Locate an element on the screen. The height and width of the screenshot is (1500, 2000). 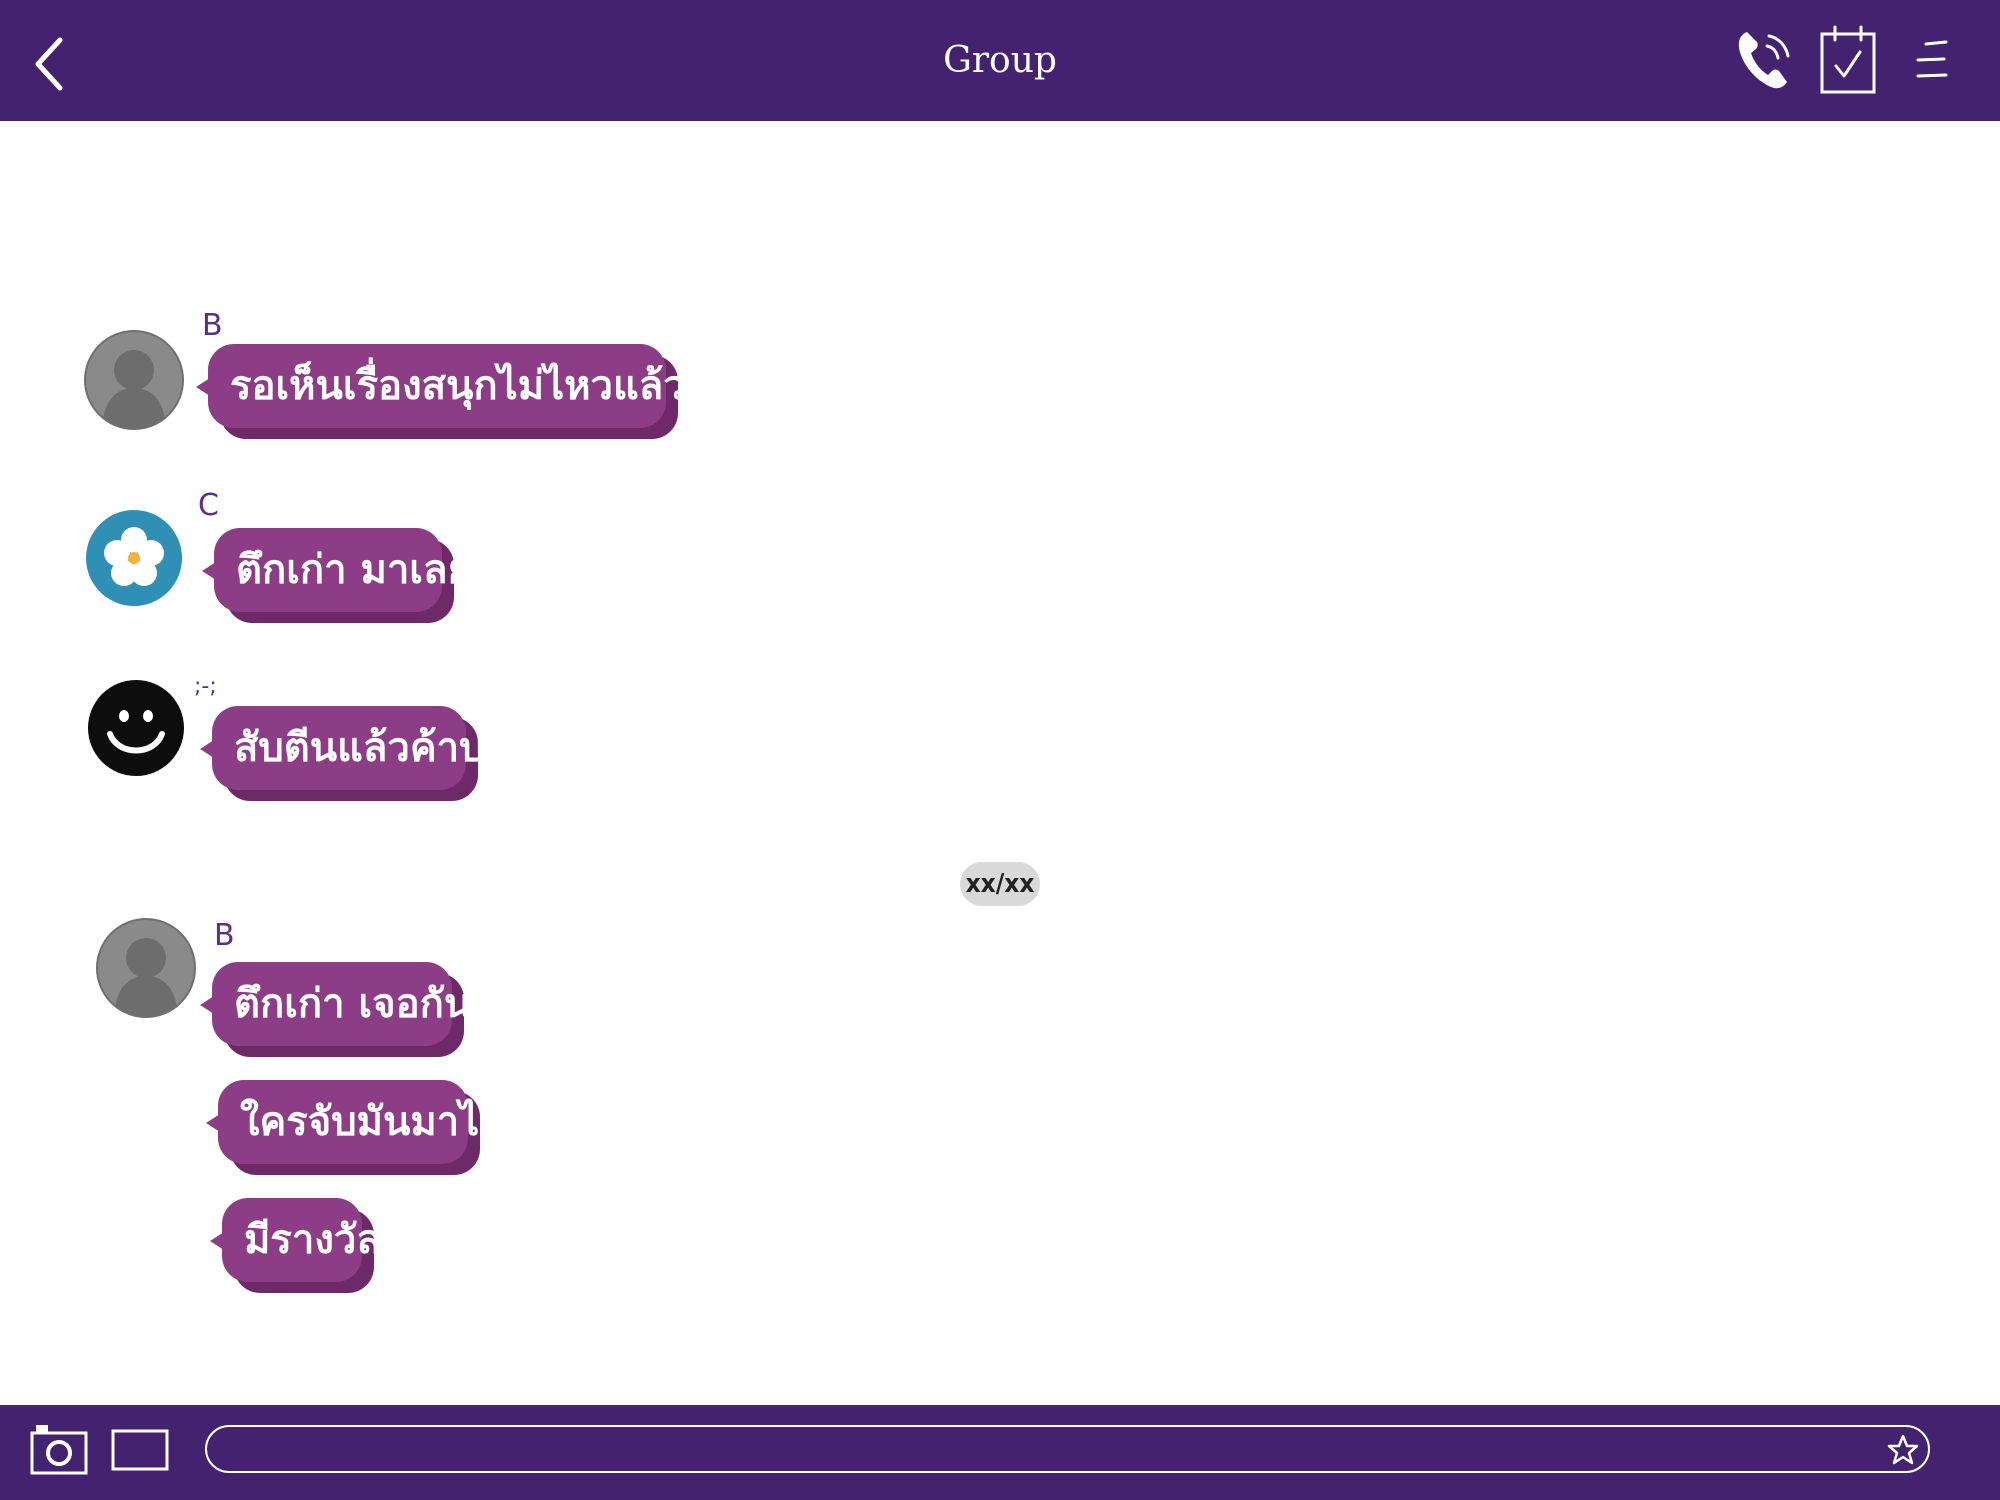
avatar-smiley is located at coordinates (136, 728).